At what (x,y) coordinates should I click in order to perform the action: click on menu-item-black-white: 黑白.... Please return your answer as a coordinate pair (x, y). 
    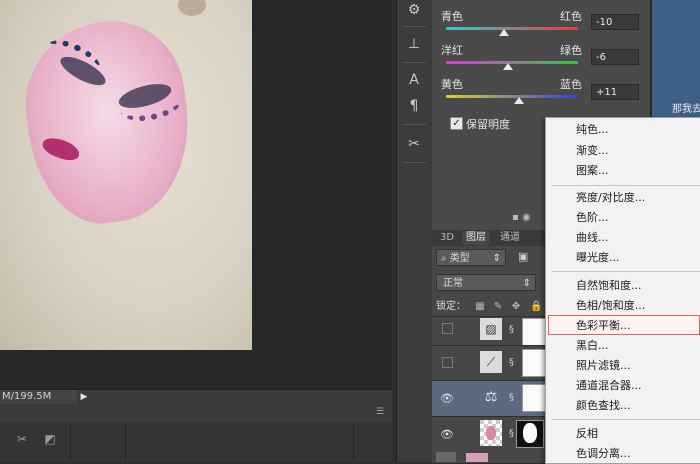
    Looking at the image, I should click on (592, 346).